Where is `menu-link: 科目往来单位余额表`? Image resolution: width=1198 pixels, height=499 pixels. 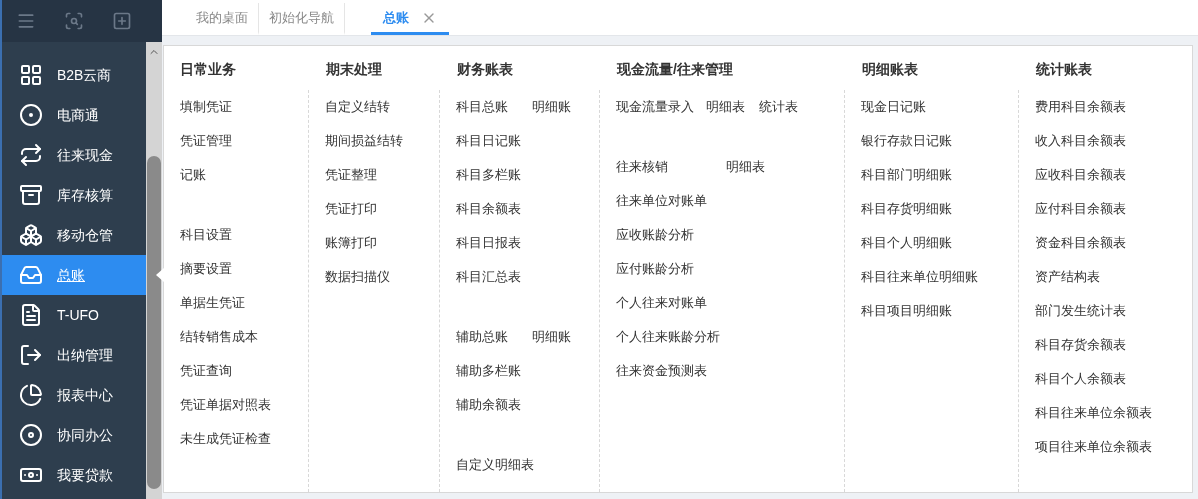
menu-link: 科目往来单位余额表 is located at coordinates (1093, 413).